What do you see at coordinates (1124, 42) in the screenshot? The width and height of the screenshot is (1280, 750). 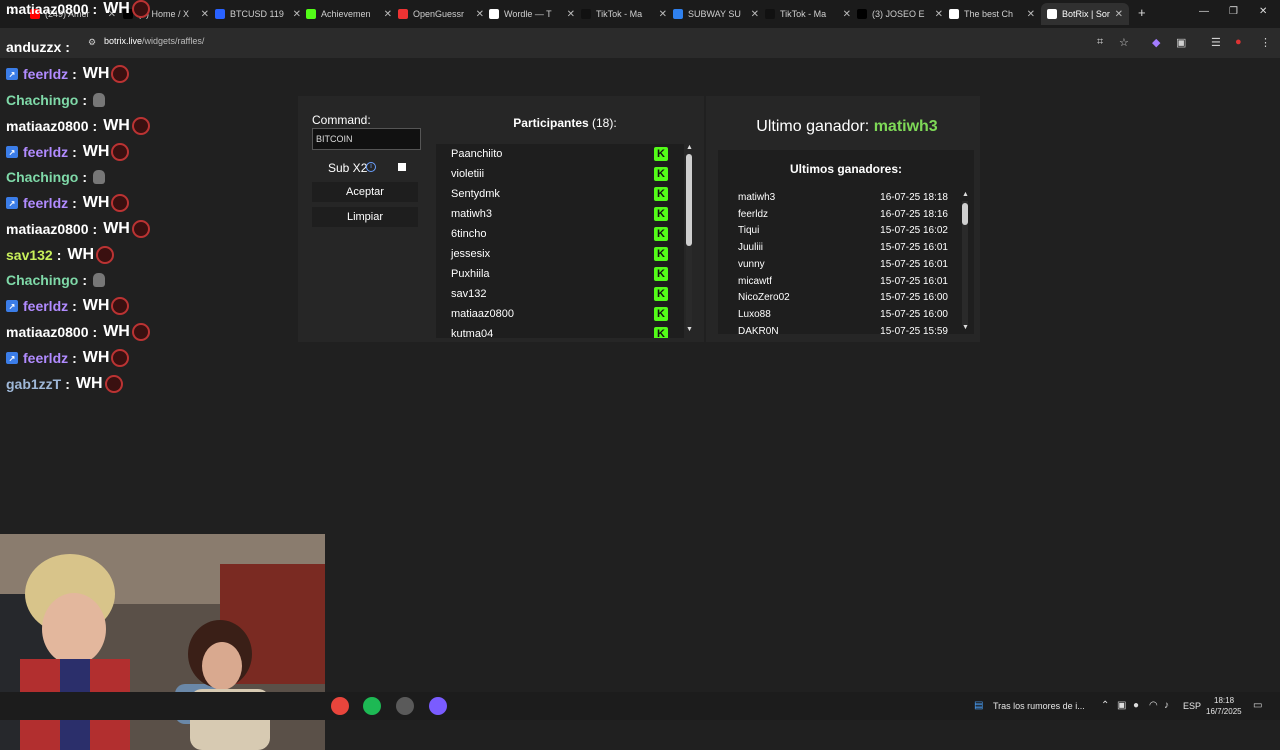 I see `bookmark-star-icon: ☆` at bounding box center [1124, 42].